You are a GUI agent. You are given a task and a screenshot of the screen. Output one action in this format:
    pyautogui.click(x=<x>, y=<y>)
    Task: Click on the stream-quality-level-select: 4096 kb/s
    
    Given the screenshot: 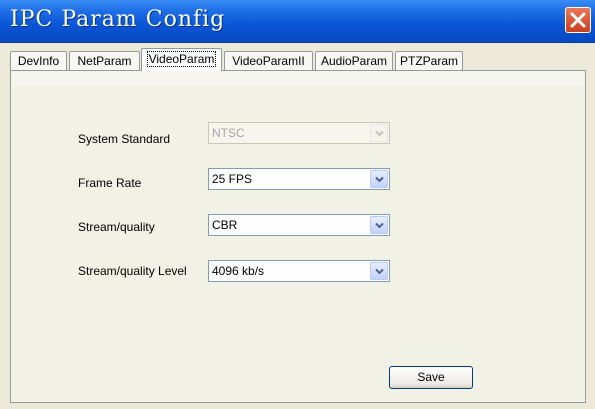 What is the action you would take?
    pyautogui.click(x=299, y=271)
    